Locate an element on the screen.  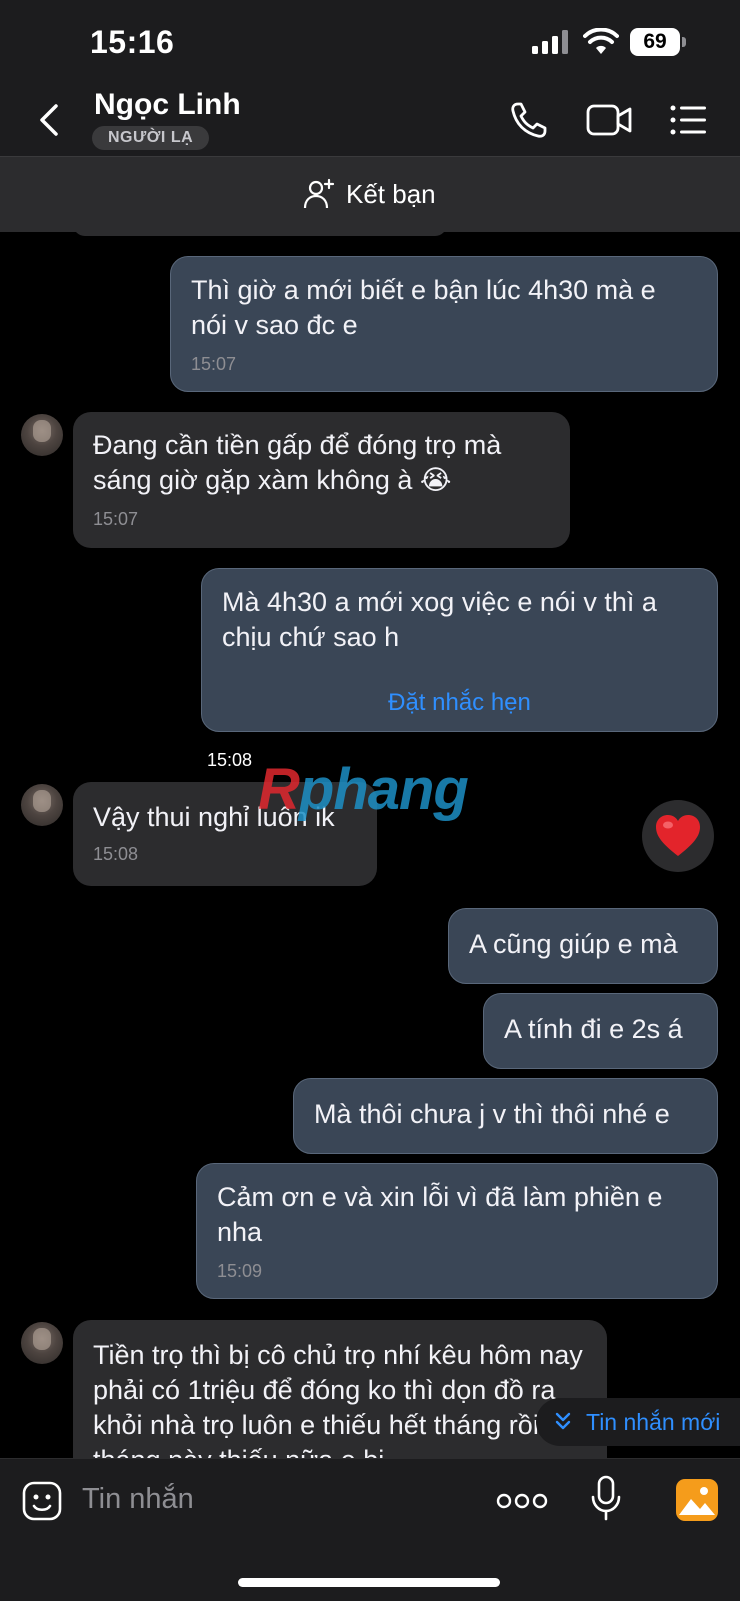
message-bubble-outgoing: A tính đi e 2s á is located at coordinates (600, 1031).